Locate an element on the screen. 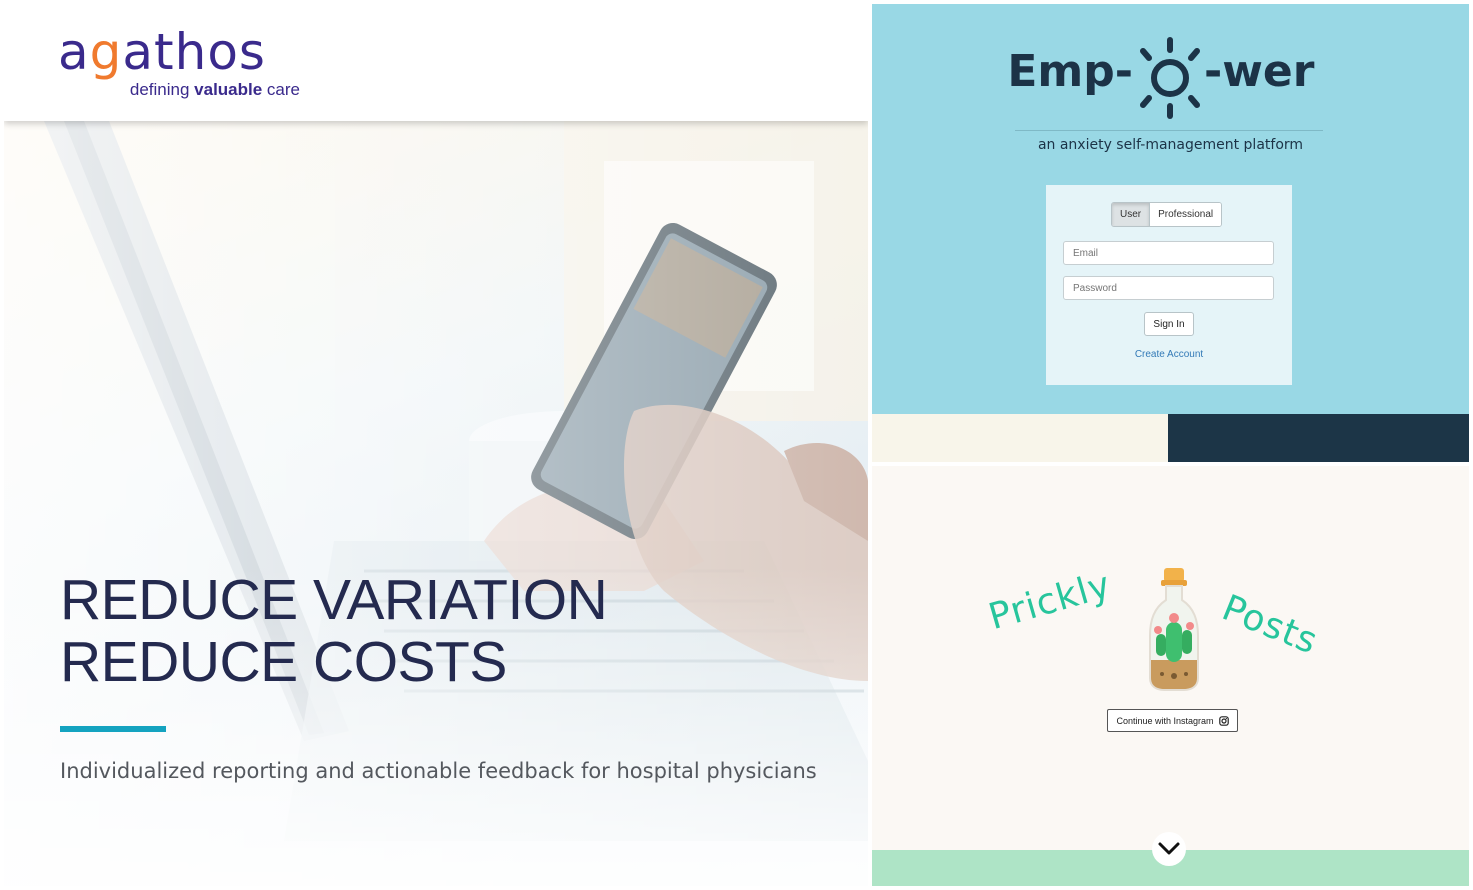 The height and width of the screenshot is (890, 1473). chevron-down-icon is located at coordinates (1169, 848).